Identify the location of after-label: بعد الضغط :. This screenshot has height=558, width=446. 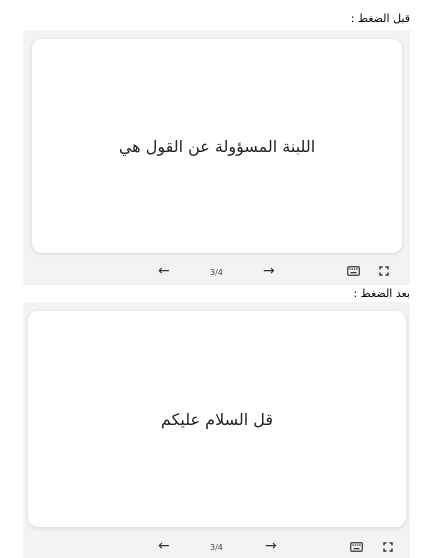
(381, 293).